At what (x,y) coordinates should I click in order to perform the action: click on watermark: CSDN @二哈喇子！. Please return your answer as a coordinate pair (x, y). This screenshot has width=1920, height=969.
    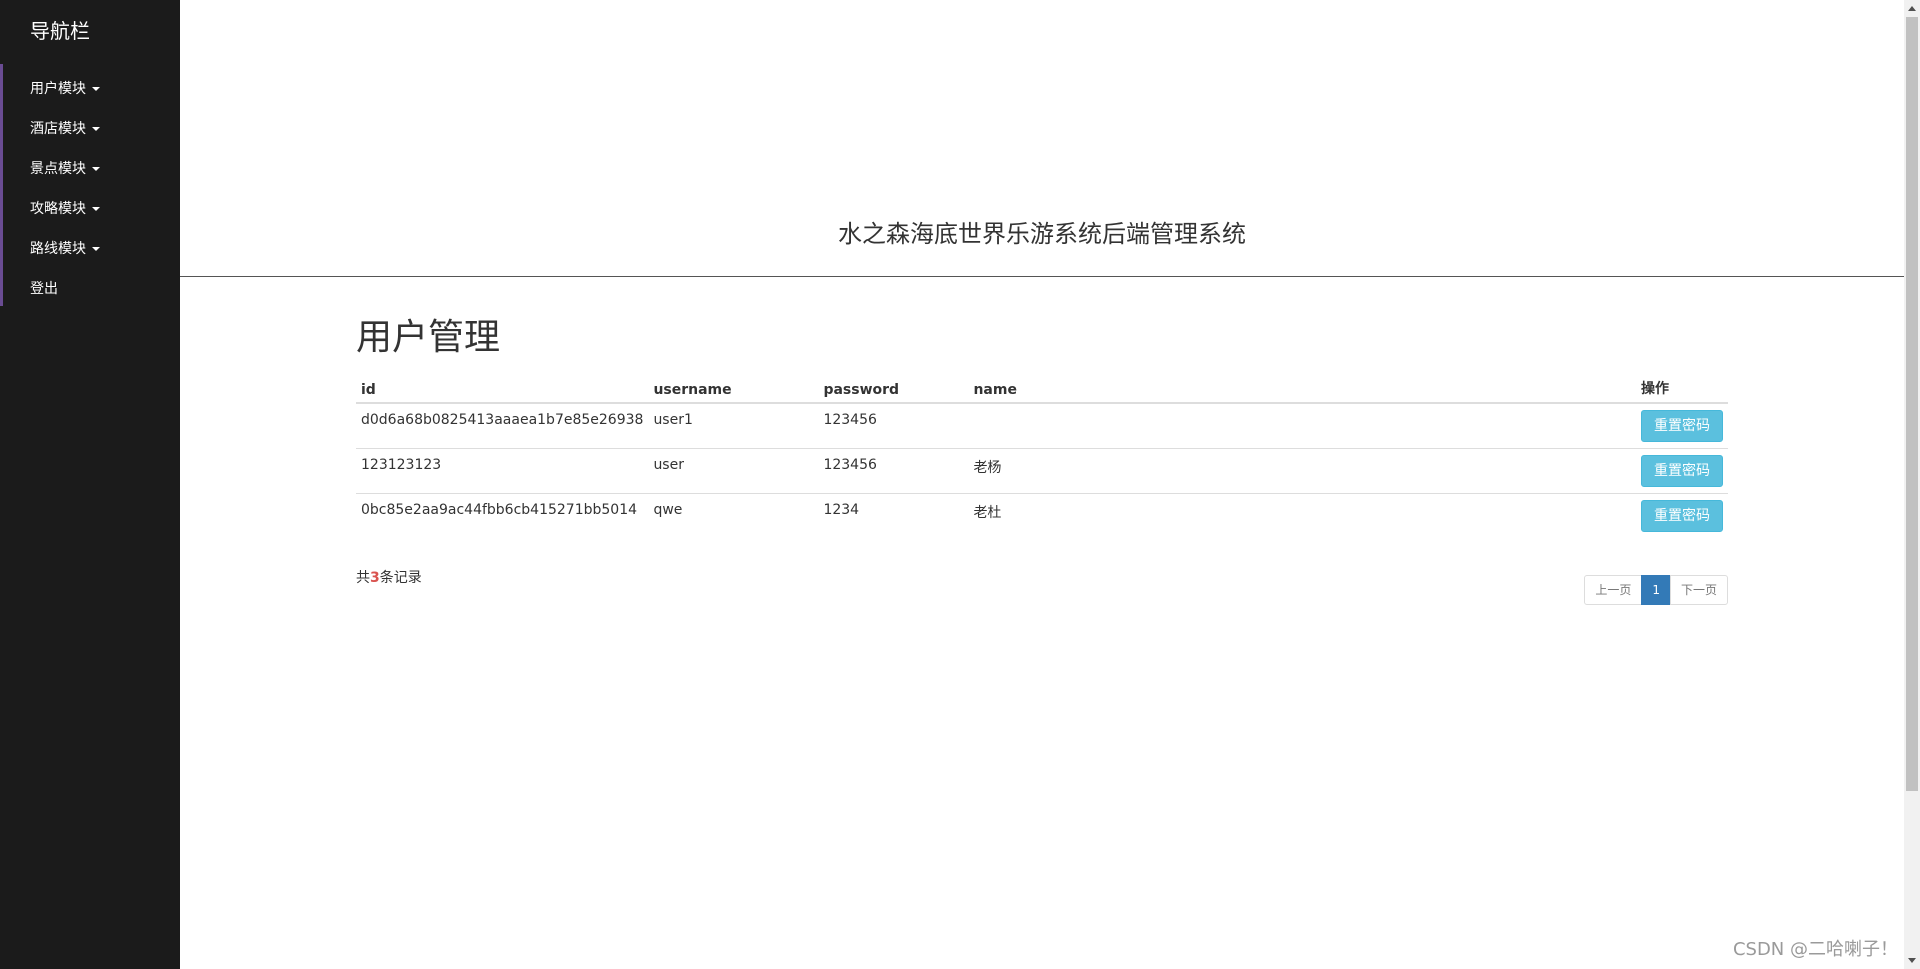
    Looking at the image, I should click on (1815, 949).